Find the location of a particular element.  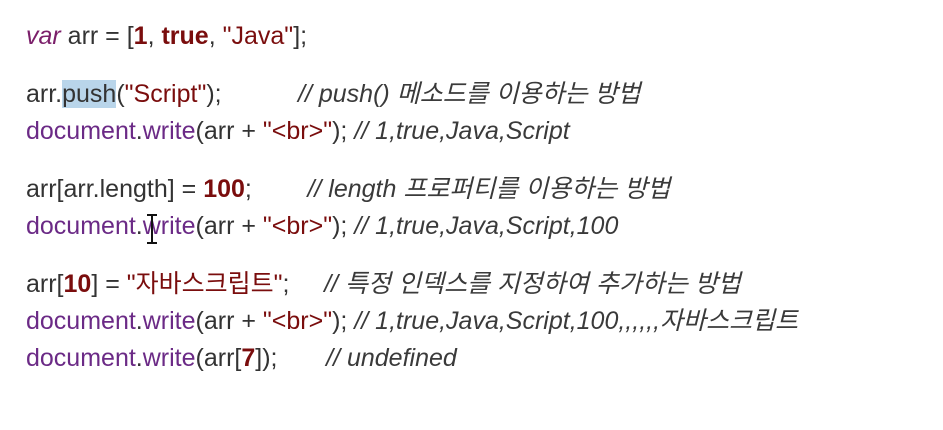

comment: // push() 메소드를 이용하는 방법 is located at coordinates (469, 94).